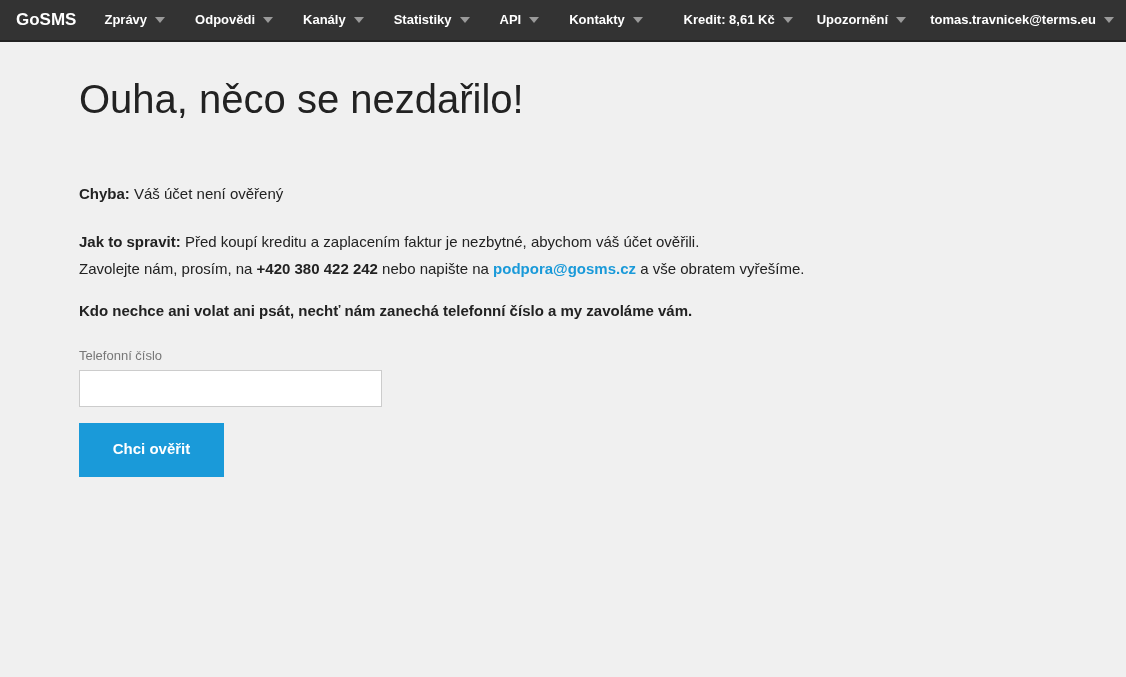 This screenshot has height=677, width=1126. I want to click on nav-menu: Kanály, so click(333, 20).